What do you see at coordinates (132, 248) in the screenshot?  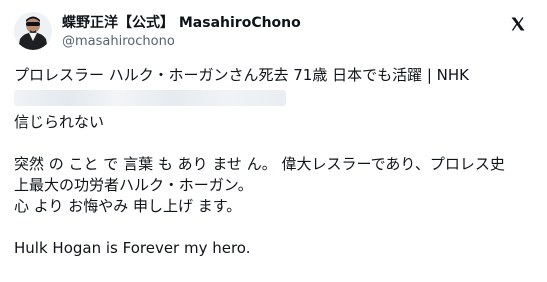 I see `tweet-text-line-5: Hulk Hogan is Forever my hero.` at bounding box center [132, 248].